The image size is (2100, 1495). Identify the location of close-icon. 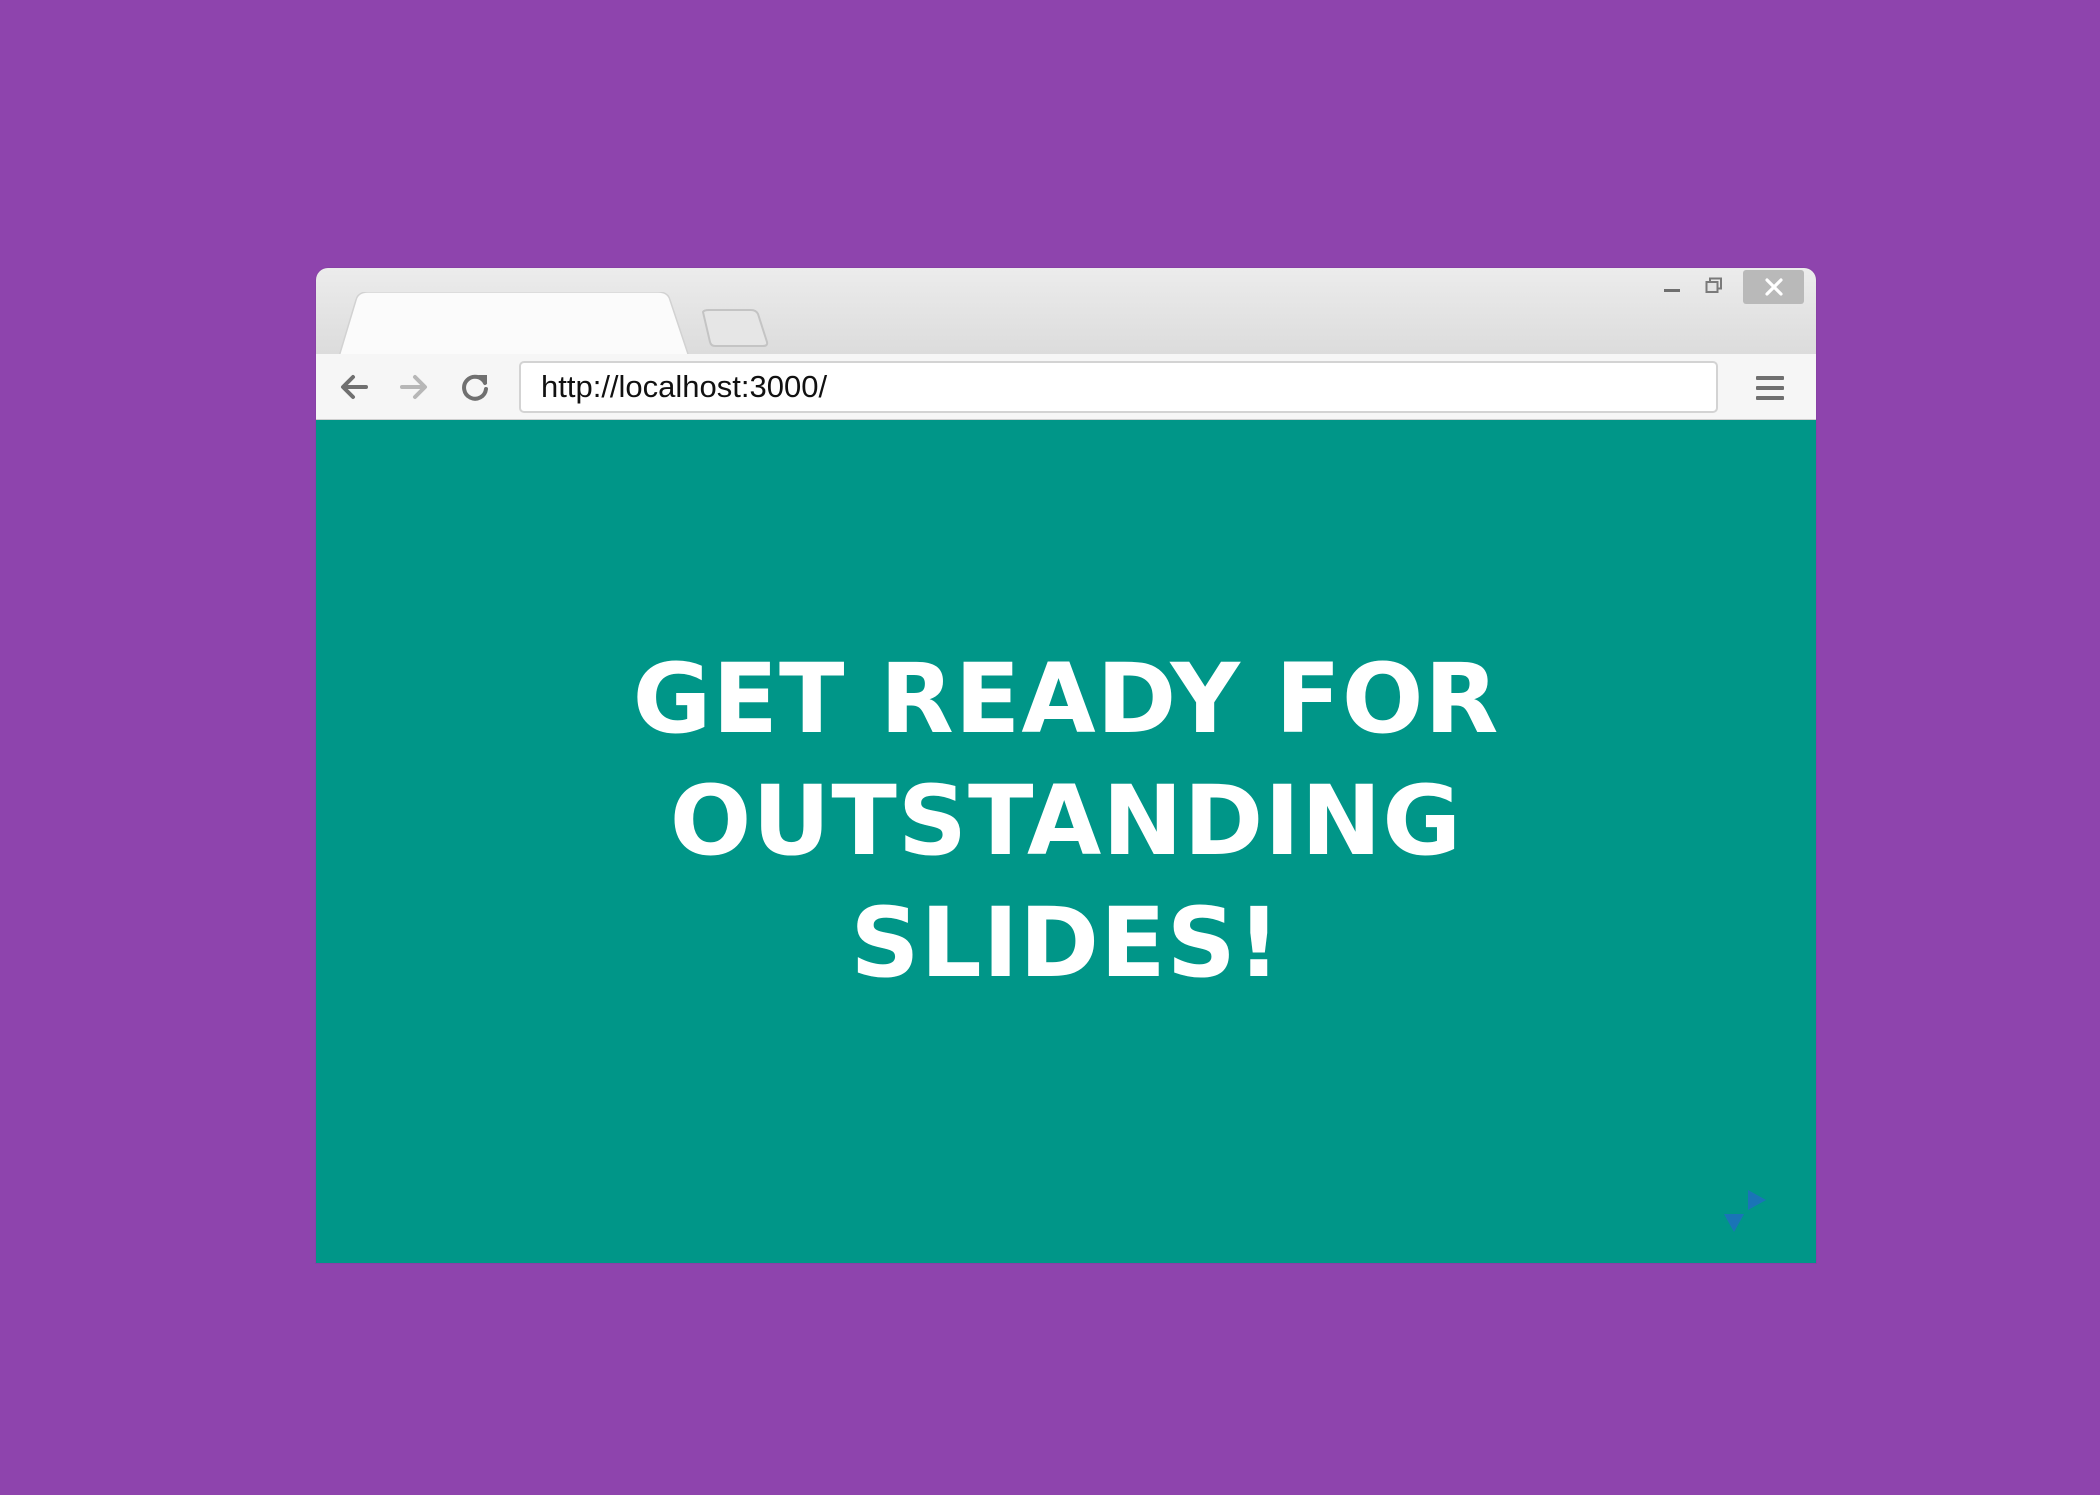
(1773, 287).